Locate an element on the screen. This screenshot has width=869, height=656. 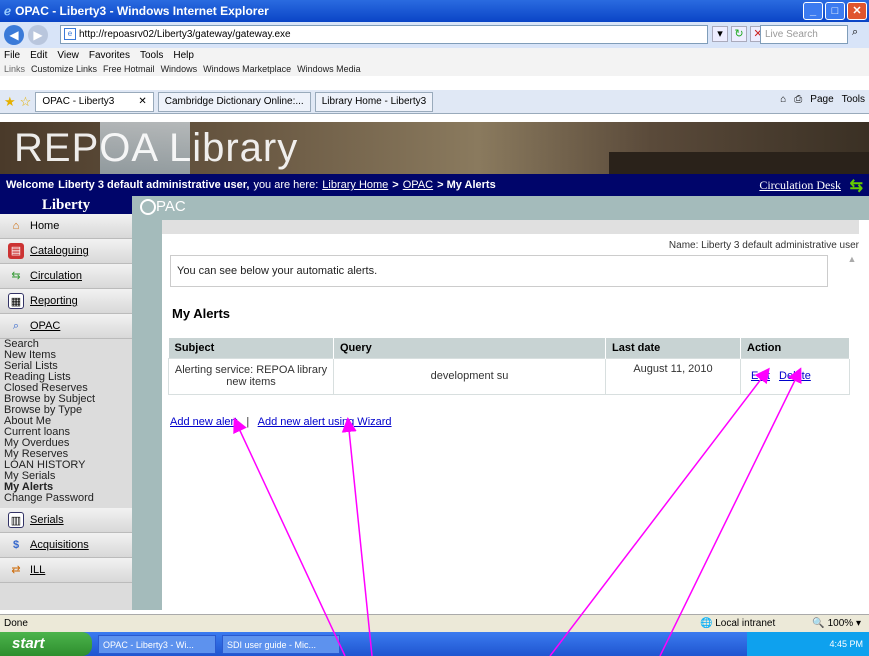
clock: 4:45 PM is located at coordinates (846, 644).